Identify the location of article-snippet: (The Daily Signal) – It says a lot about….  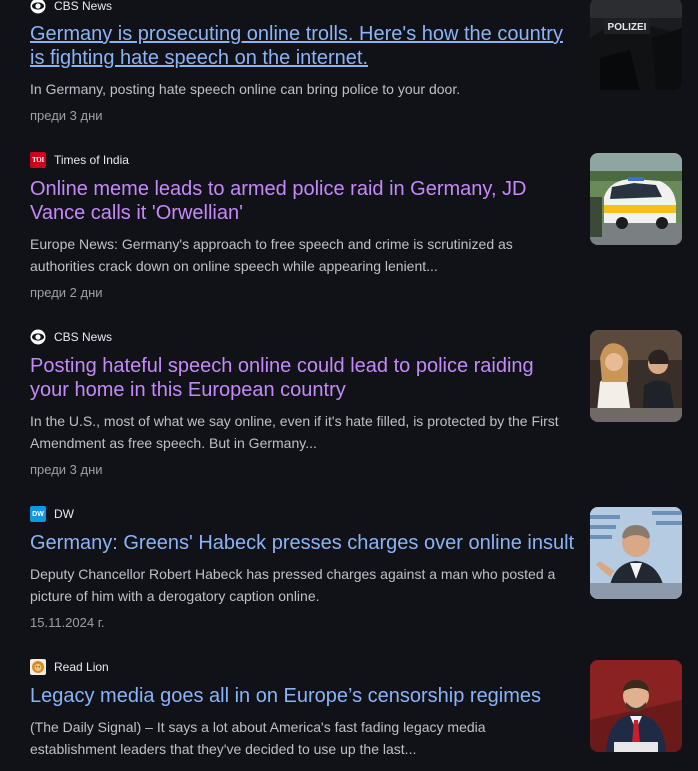
(258, 738).